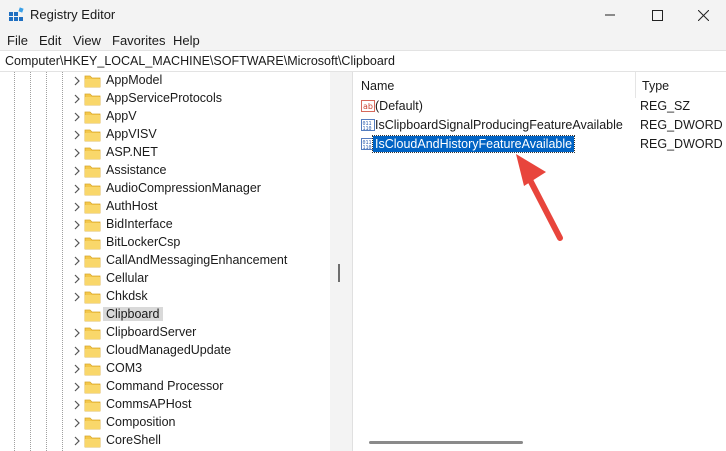 Image resolution: width=726 pixels, height=451 pixels. What do you see at coordinates (363, 15) in the screenshot?
I see `title-bar: Registry Editor` at bounding box center [363, 15].